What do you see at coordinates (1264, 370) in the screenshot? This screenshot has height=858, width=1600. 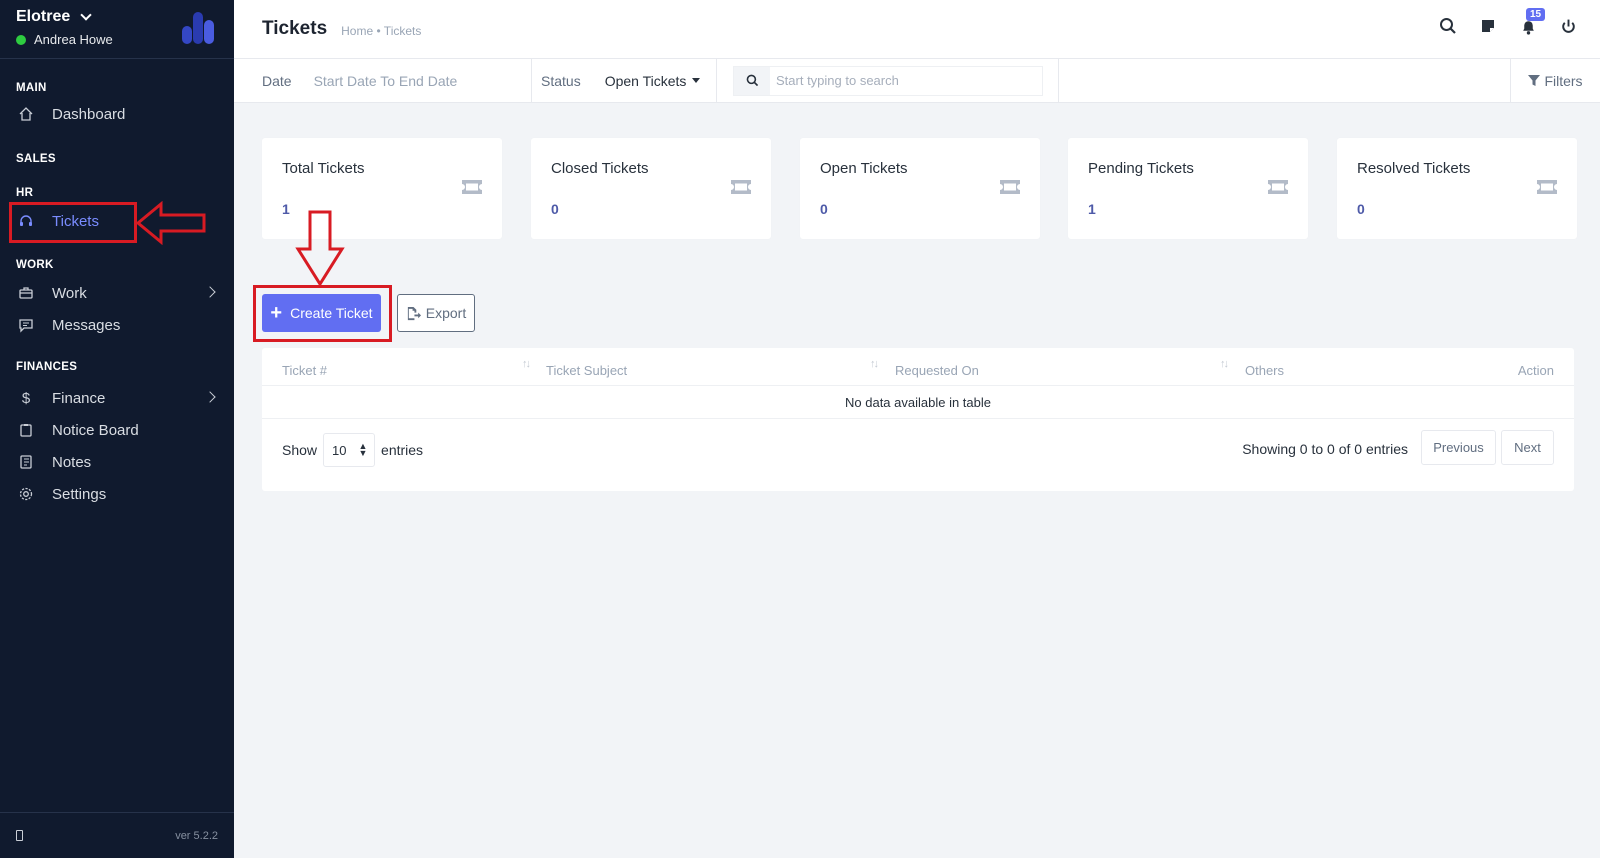 I see `column-others: Others` at bounding box center [1264, 370].